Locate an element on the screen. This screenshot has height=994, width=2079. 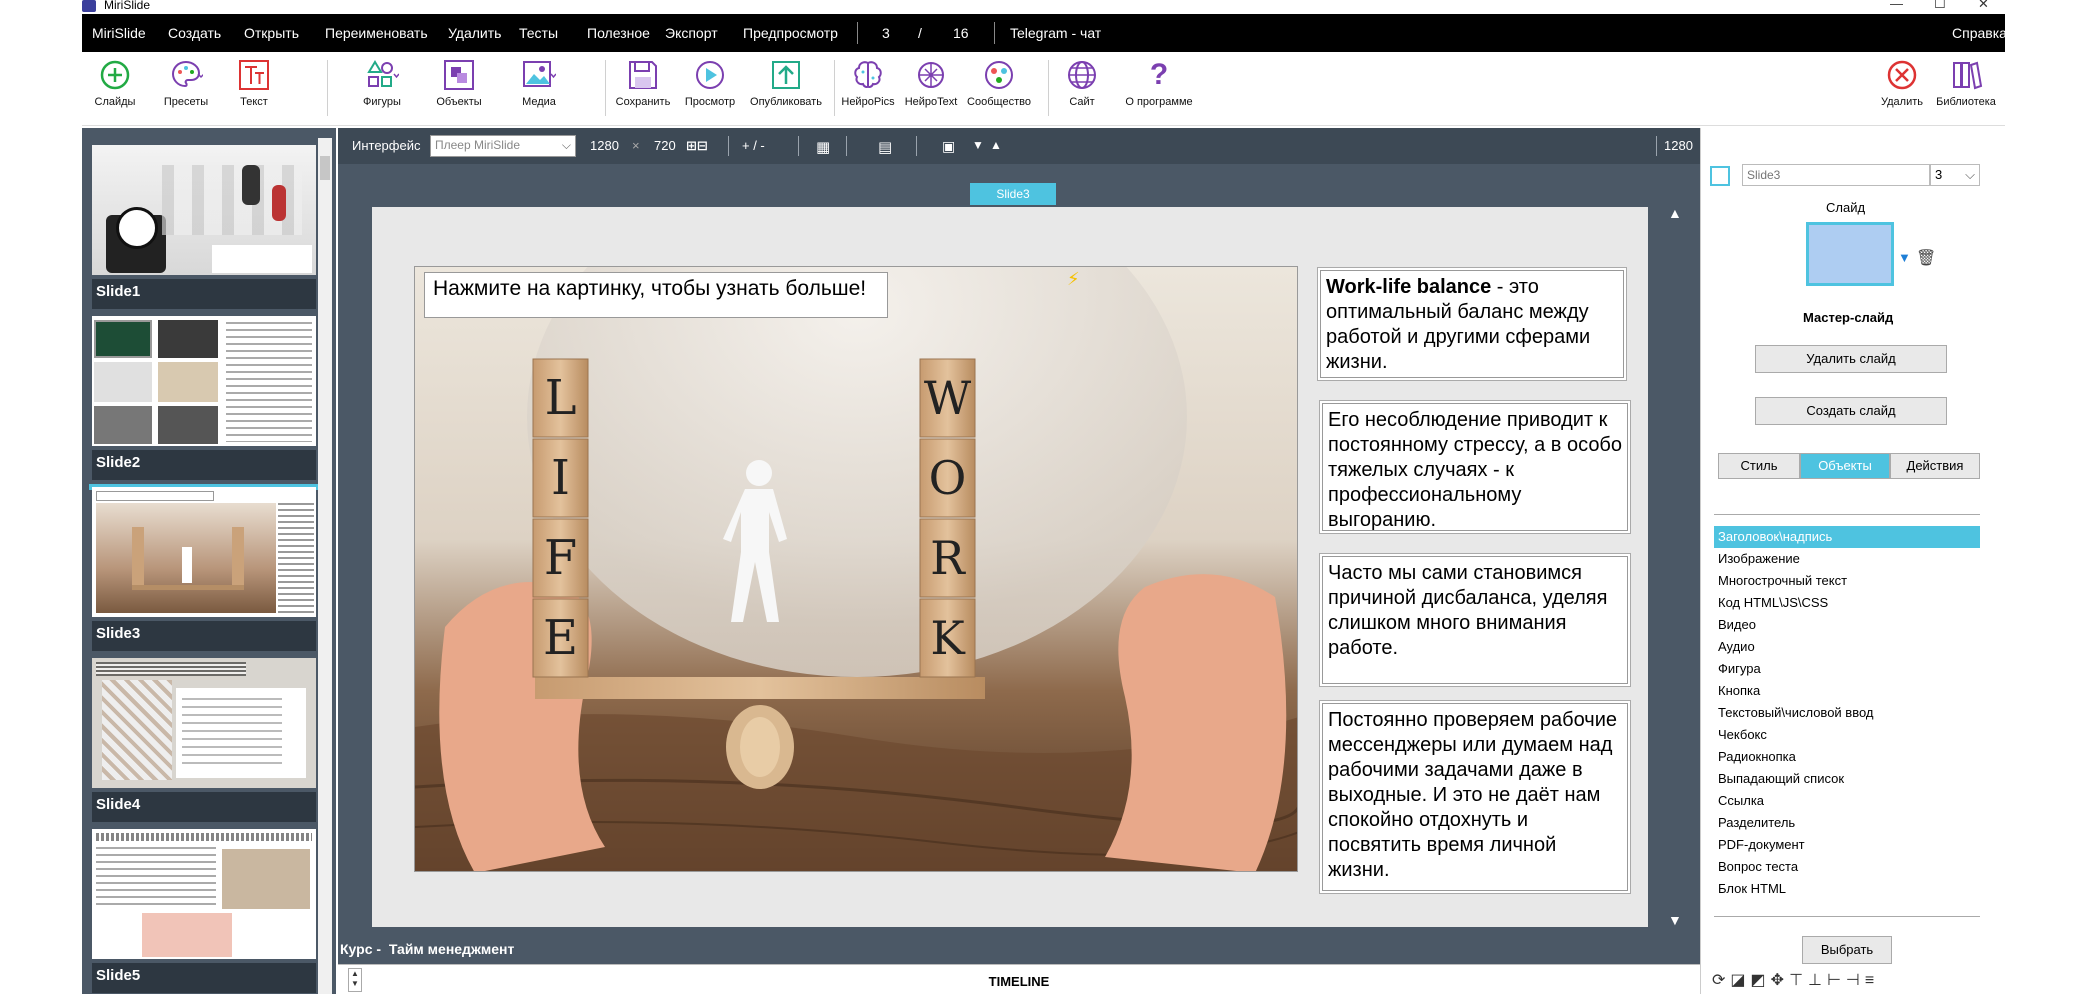
delete-slide-button: Удалить слайд is located at coordinates (1851, 359).